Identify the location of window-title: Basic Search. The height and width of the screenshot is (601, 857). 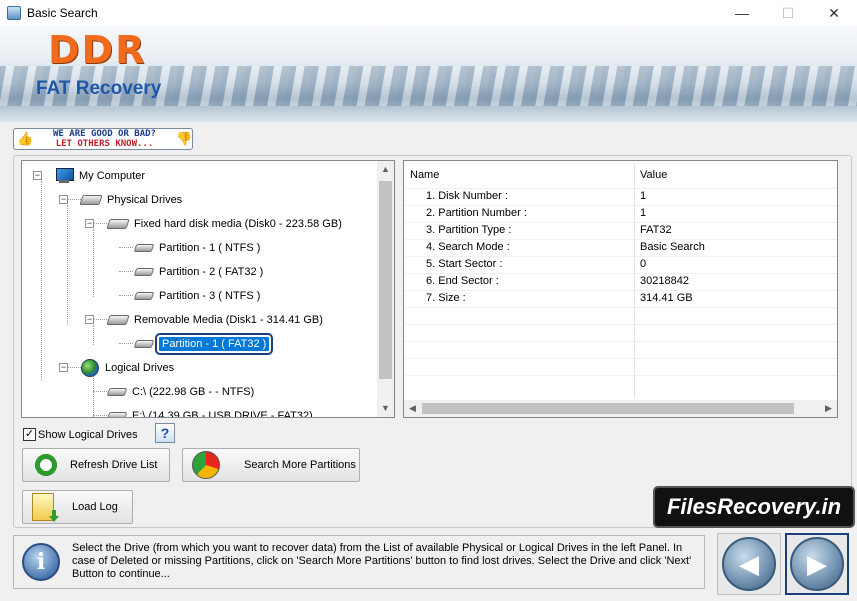
(62, 13).